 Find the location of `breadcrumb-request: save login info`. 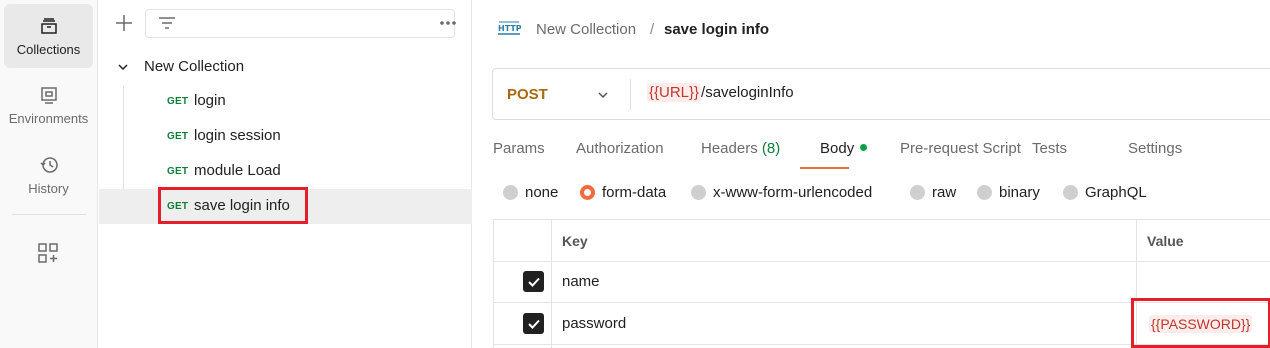

breadcrumb-request: save login info is located at coordinates (716, 29).